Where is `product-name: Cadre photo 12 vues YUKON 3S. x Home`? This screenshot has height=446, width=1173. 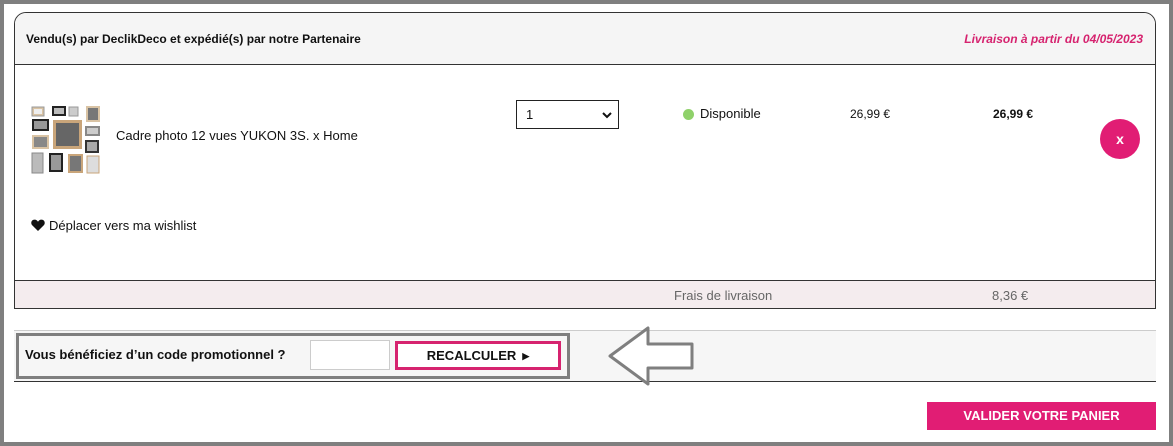
product-name: Cadre photo 12 vues YUKON 3S. x Home is located at coordinates (237, 135).